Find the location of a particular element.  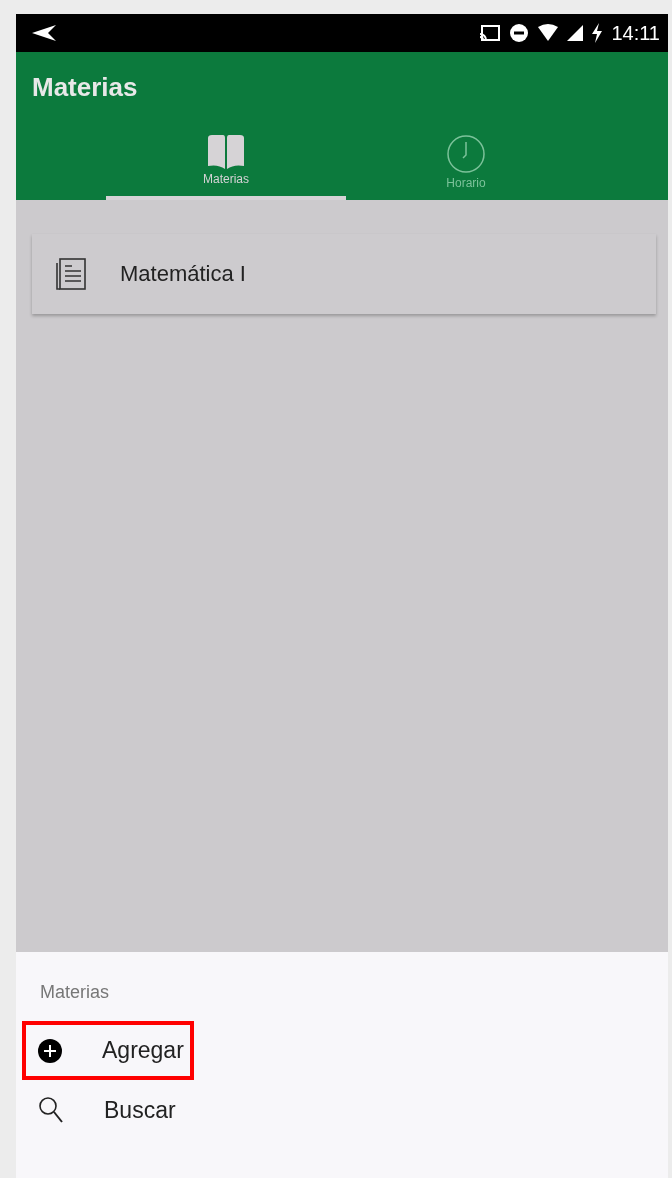

cast-icon is located at coordinates (490, 33).